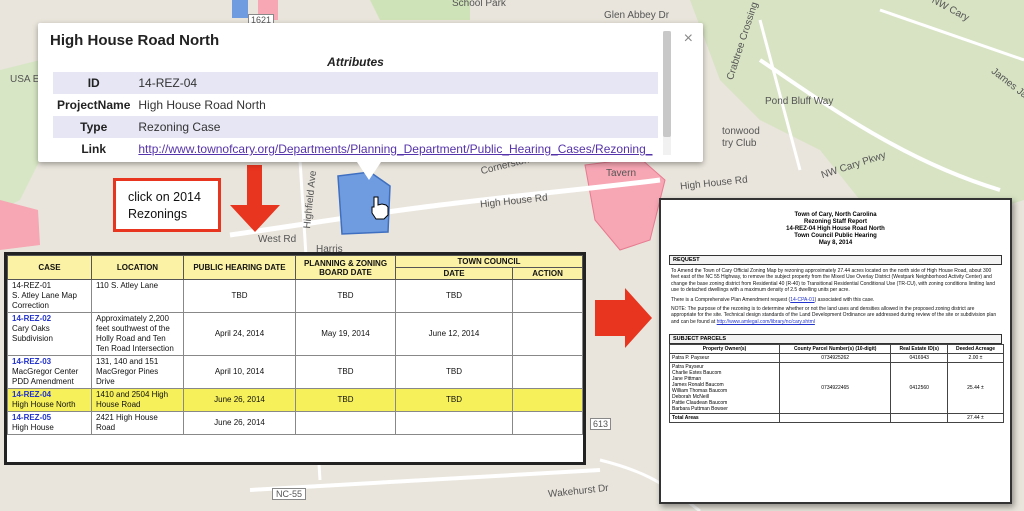 Image resolution: width=1024 pixels, height=511 pixels. I want to click on popup-title: High House Road North, so click(135, 40).